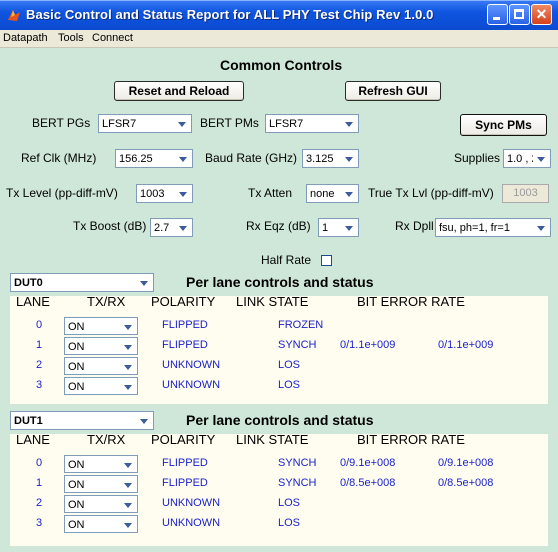 The width and height of the screenshot is (558, 552). What do you see at coordinates (112, 38) in the screenshot?
I see `menu-connect: Connect` at bounding box center [112, 38].